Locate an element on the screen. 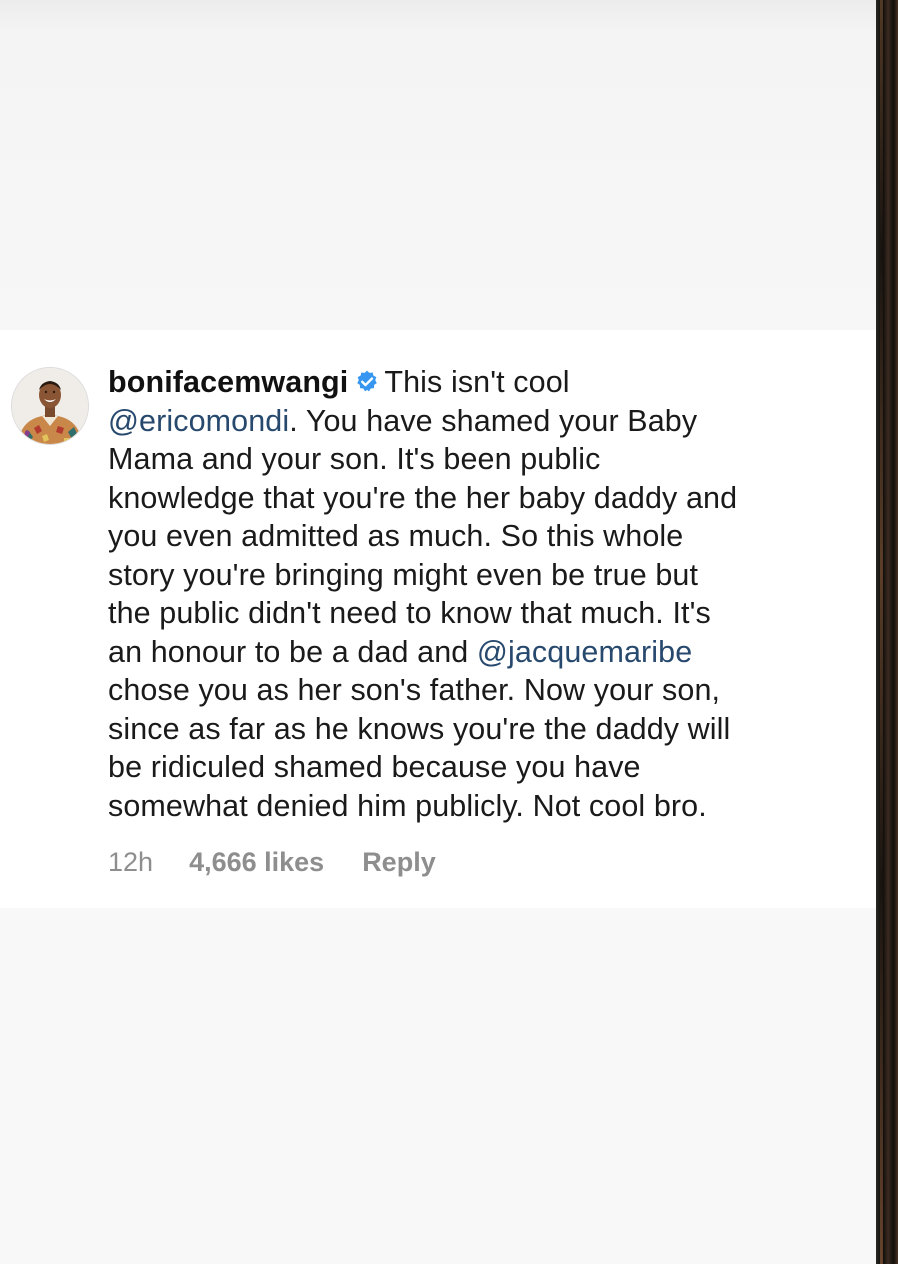  user-avatar-icon is located at coordinates (50, 406).